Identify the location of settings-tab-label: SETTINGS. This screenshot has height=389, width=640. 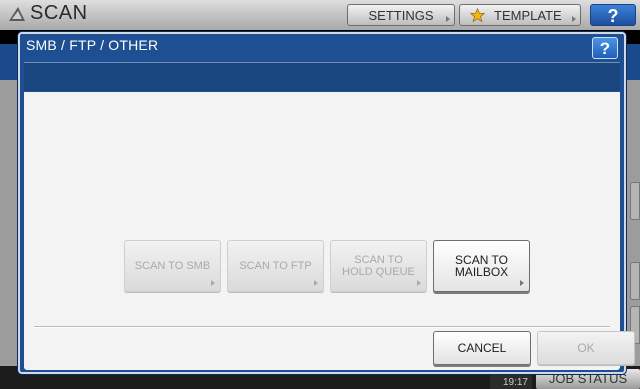
(401, 15).